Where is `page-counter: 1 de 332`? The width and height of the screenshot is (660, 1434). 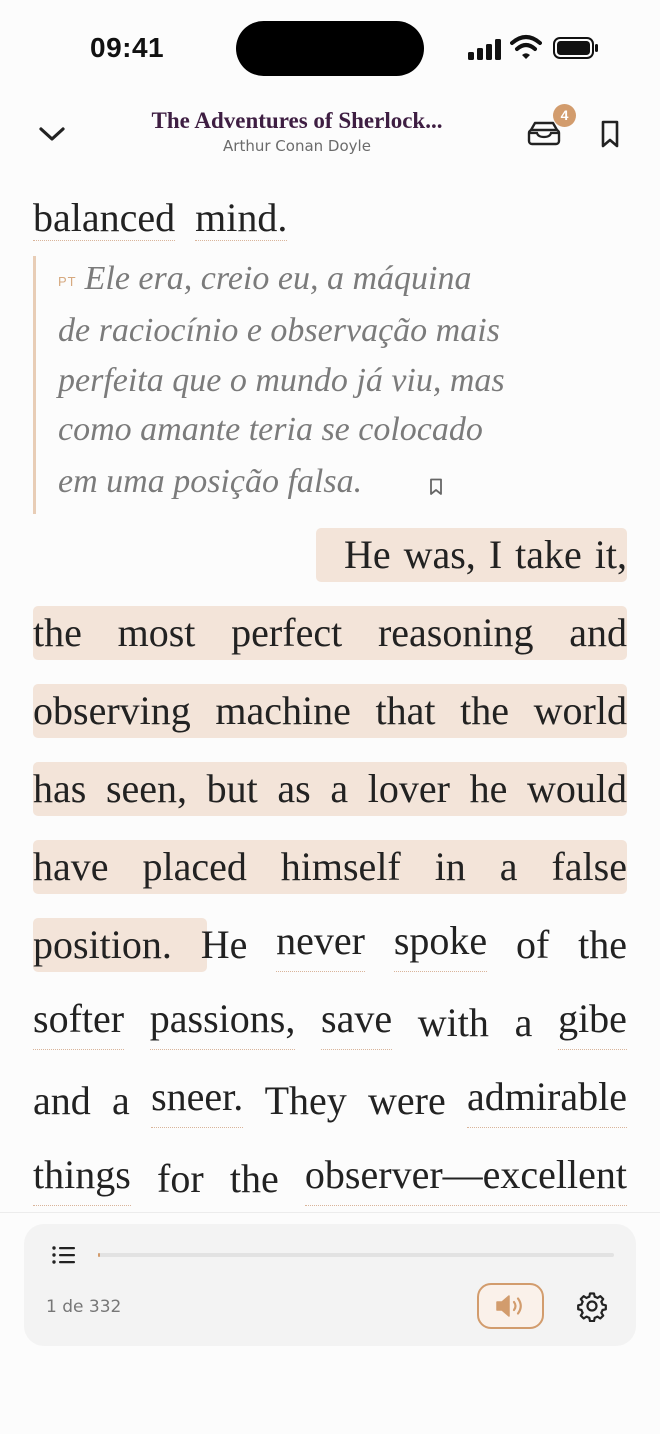
page-counter: 1 de 332 is located at coordinates (84, 1307).